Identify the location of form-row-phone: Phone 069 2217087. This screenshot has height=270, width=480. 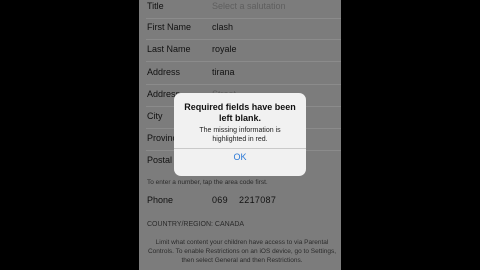
(240, 202).